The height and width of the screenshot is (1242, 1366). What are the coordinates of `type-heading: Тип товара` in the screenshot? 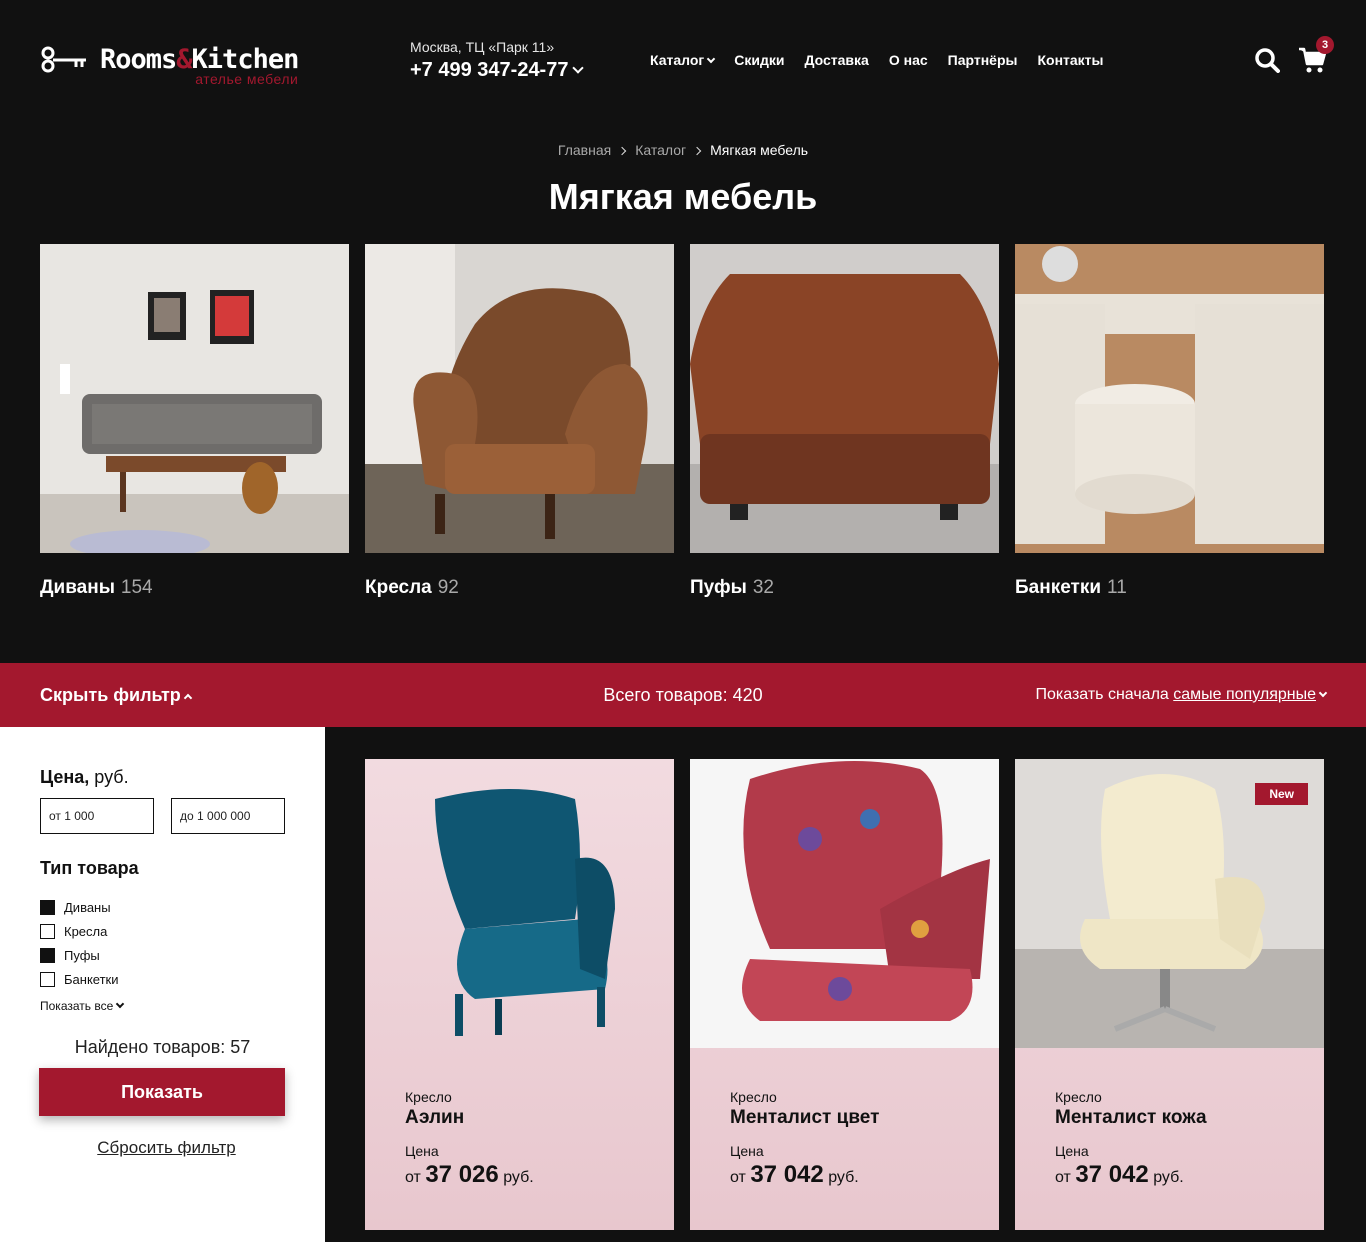 It's located at (89, 868).